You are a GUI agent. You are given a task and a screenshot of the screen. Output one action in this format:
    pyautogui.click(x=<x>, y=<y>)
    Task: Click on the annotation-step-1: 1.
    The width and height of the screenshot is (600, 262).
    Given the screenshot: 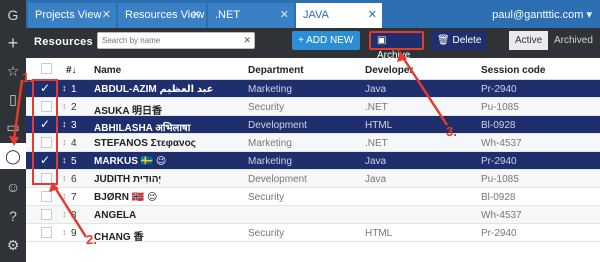 What is the action you would take?
    pyautogui.click(x=27, y=77)
    